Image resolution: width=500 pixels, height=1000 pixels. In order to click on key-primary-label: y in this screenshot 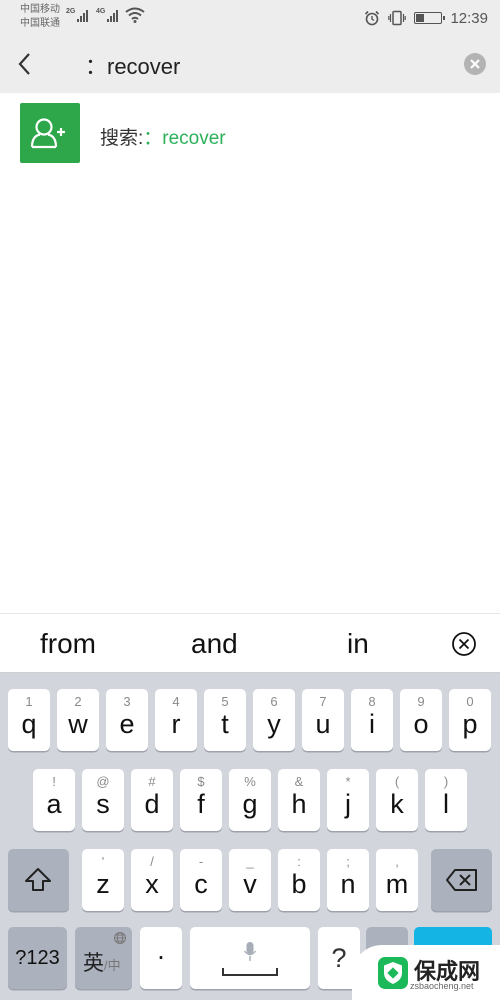, I will do `click(274, 724)`.